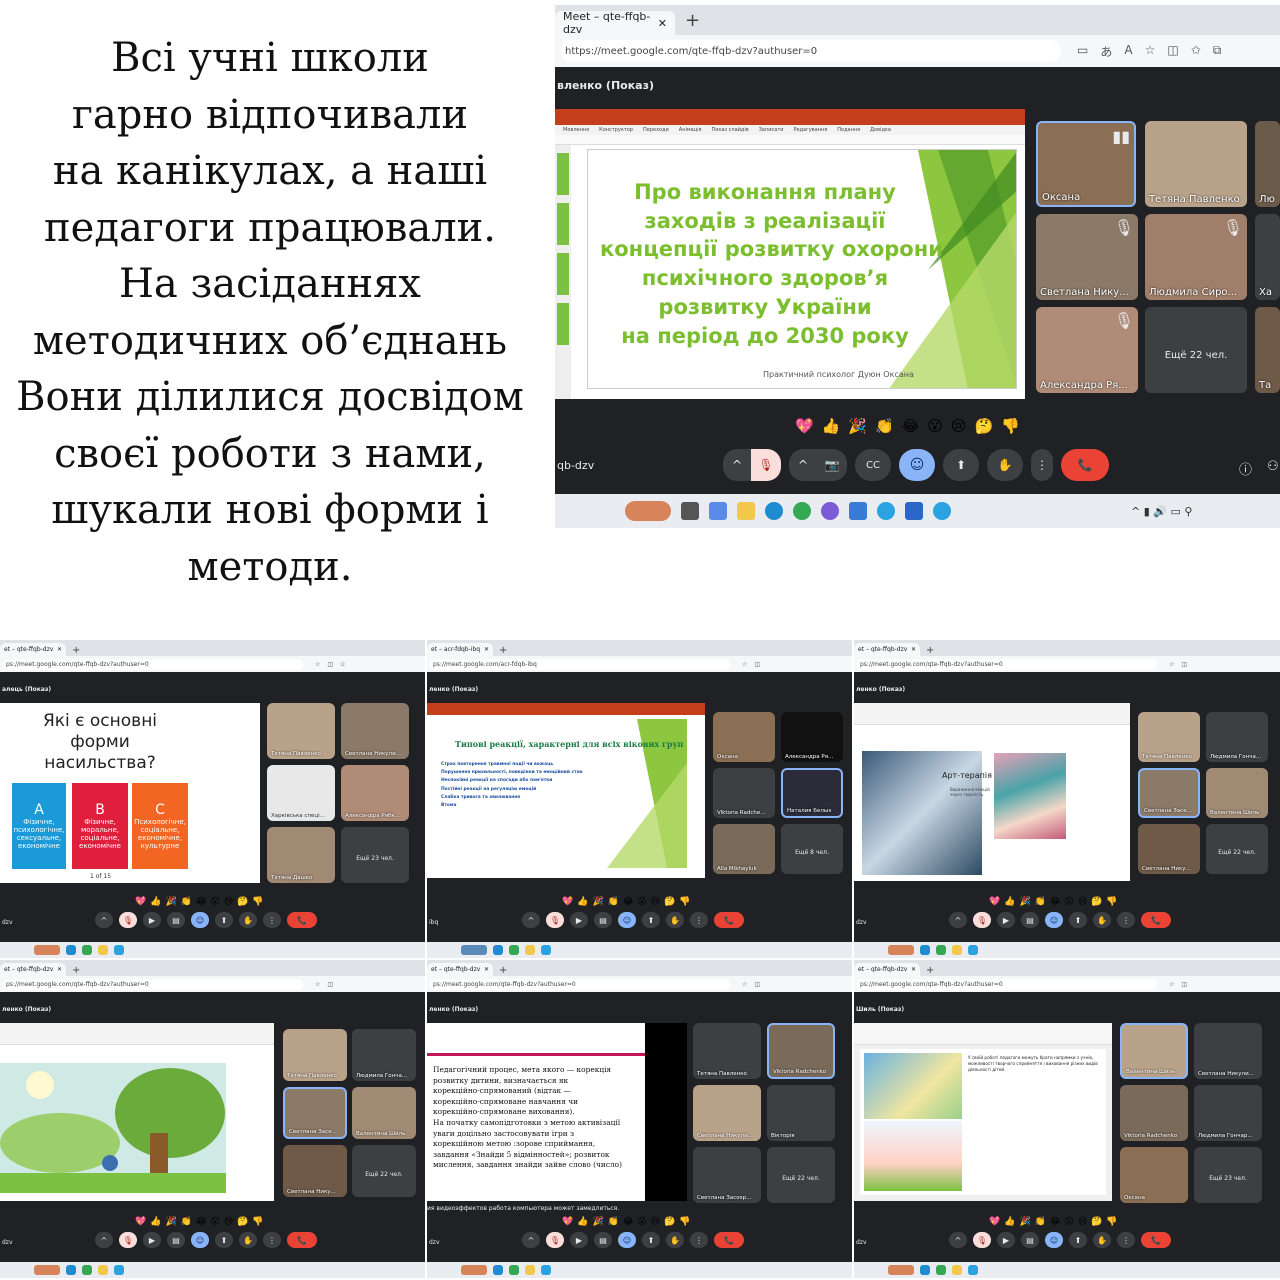 Image resolution: width=1280 pixels, height=1280 pixels. I want to click on thinking-reaction-icon: 🤔, so click(984, 426).